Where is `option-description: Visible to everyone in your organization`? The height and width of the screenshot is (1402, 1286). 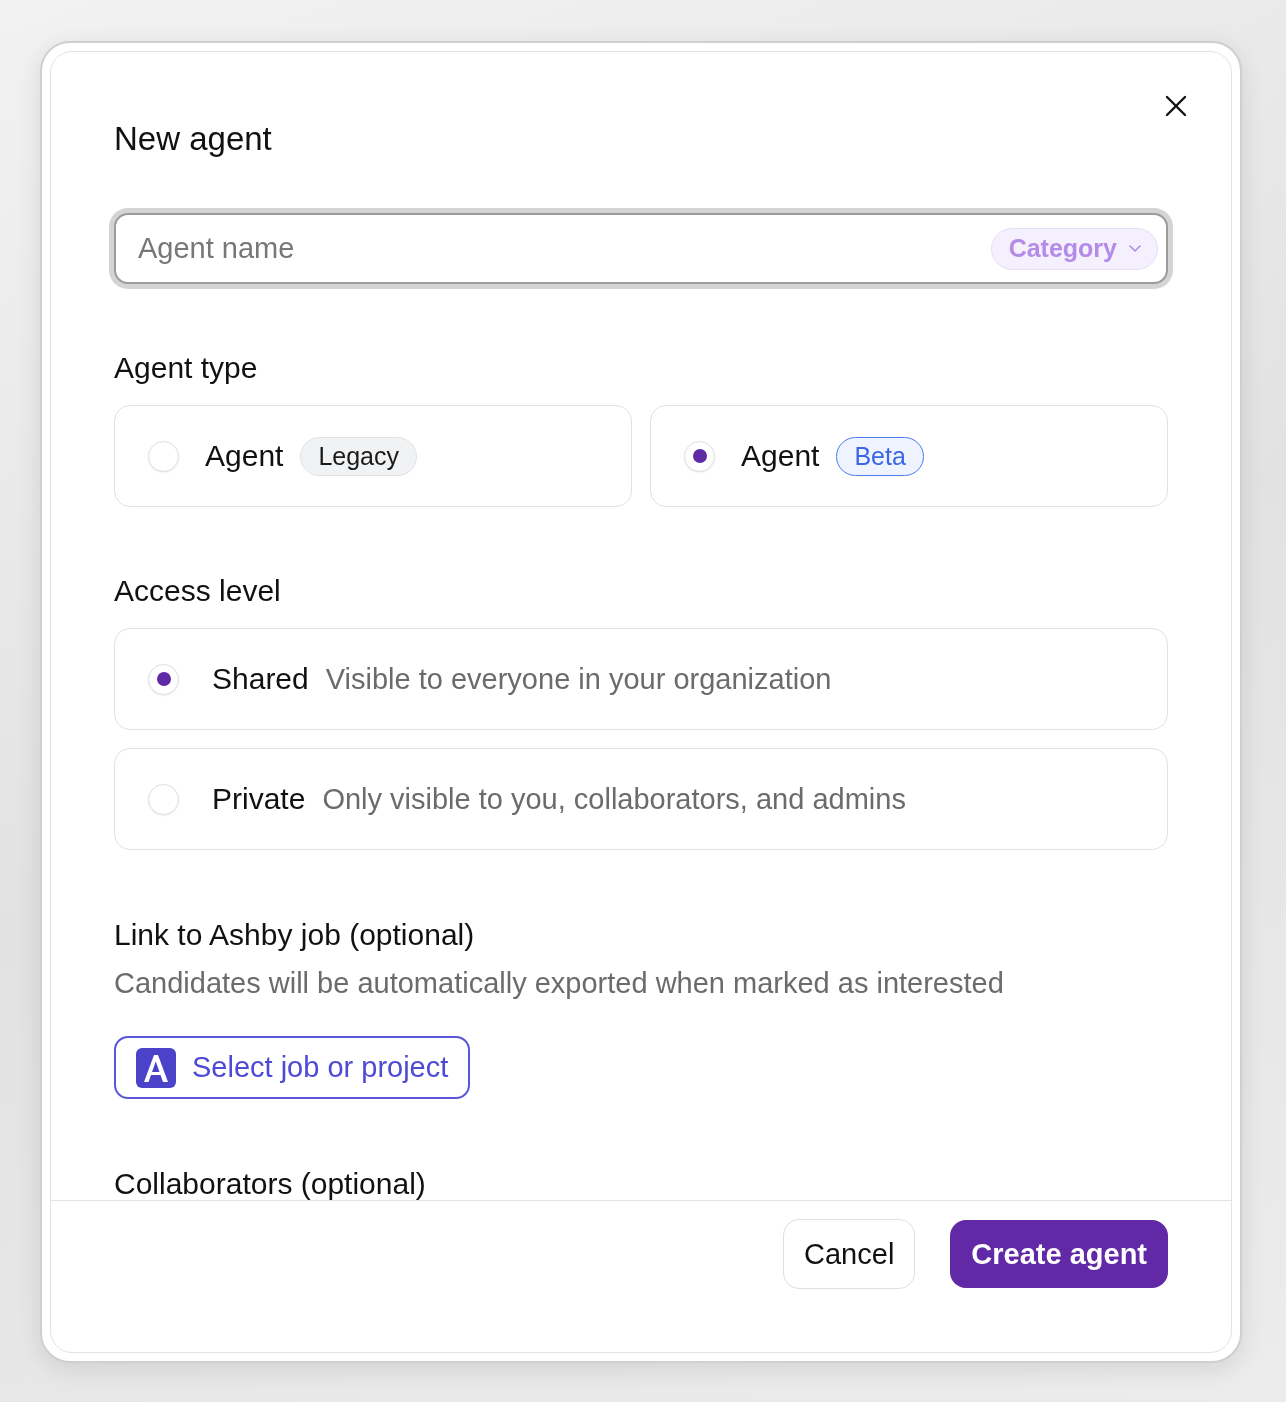 option-description: Visible to everyone in your organization is located at coordinates (578, 679).